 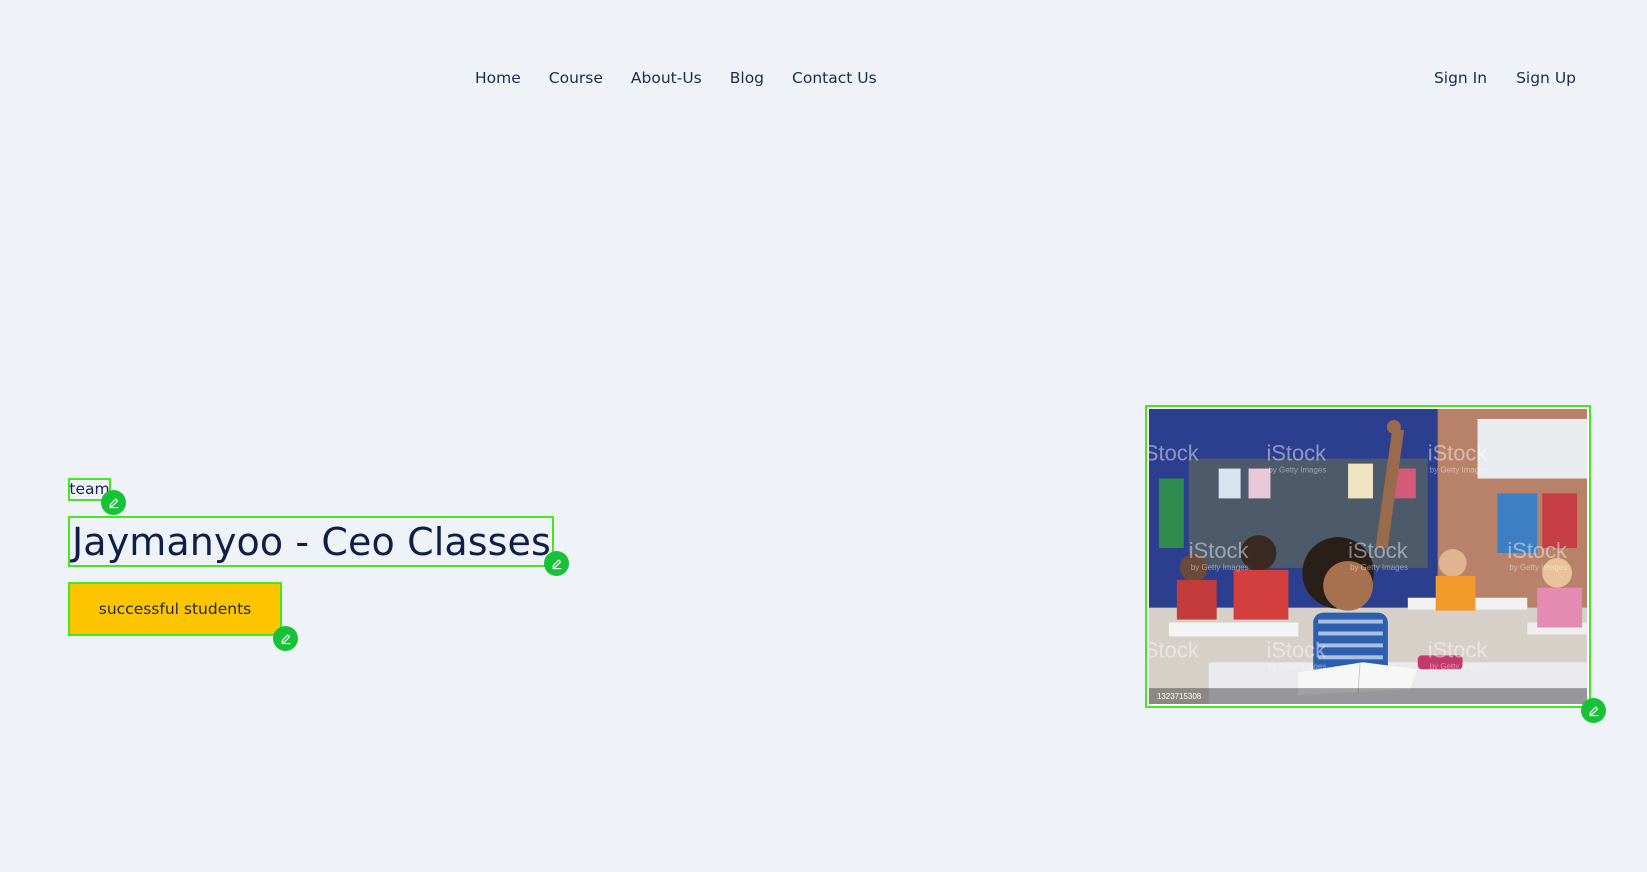 I want to click on main-nav: Home Course About-Us Blog Contact Us, so click(x=676, y=78).